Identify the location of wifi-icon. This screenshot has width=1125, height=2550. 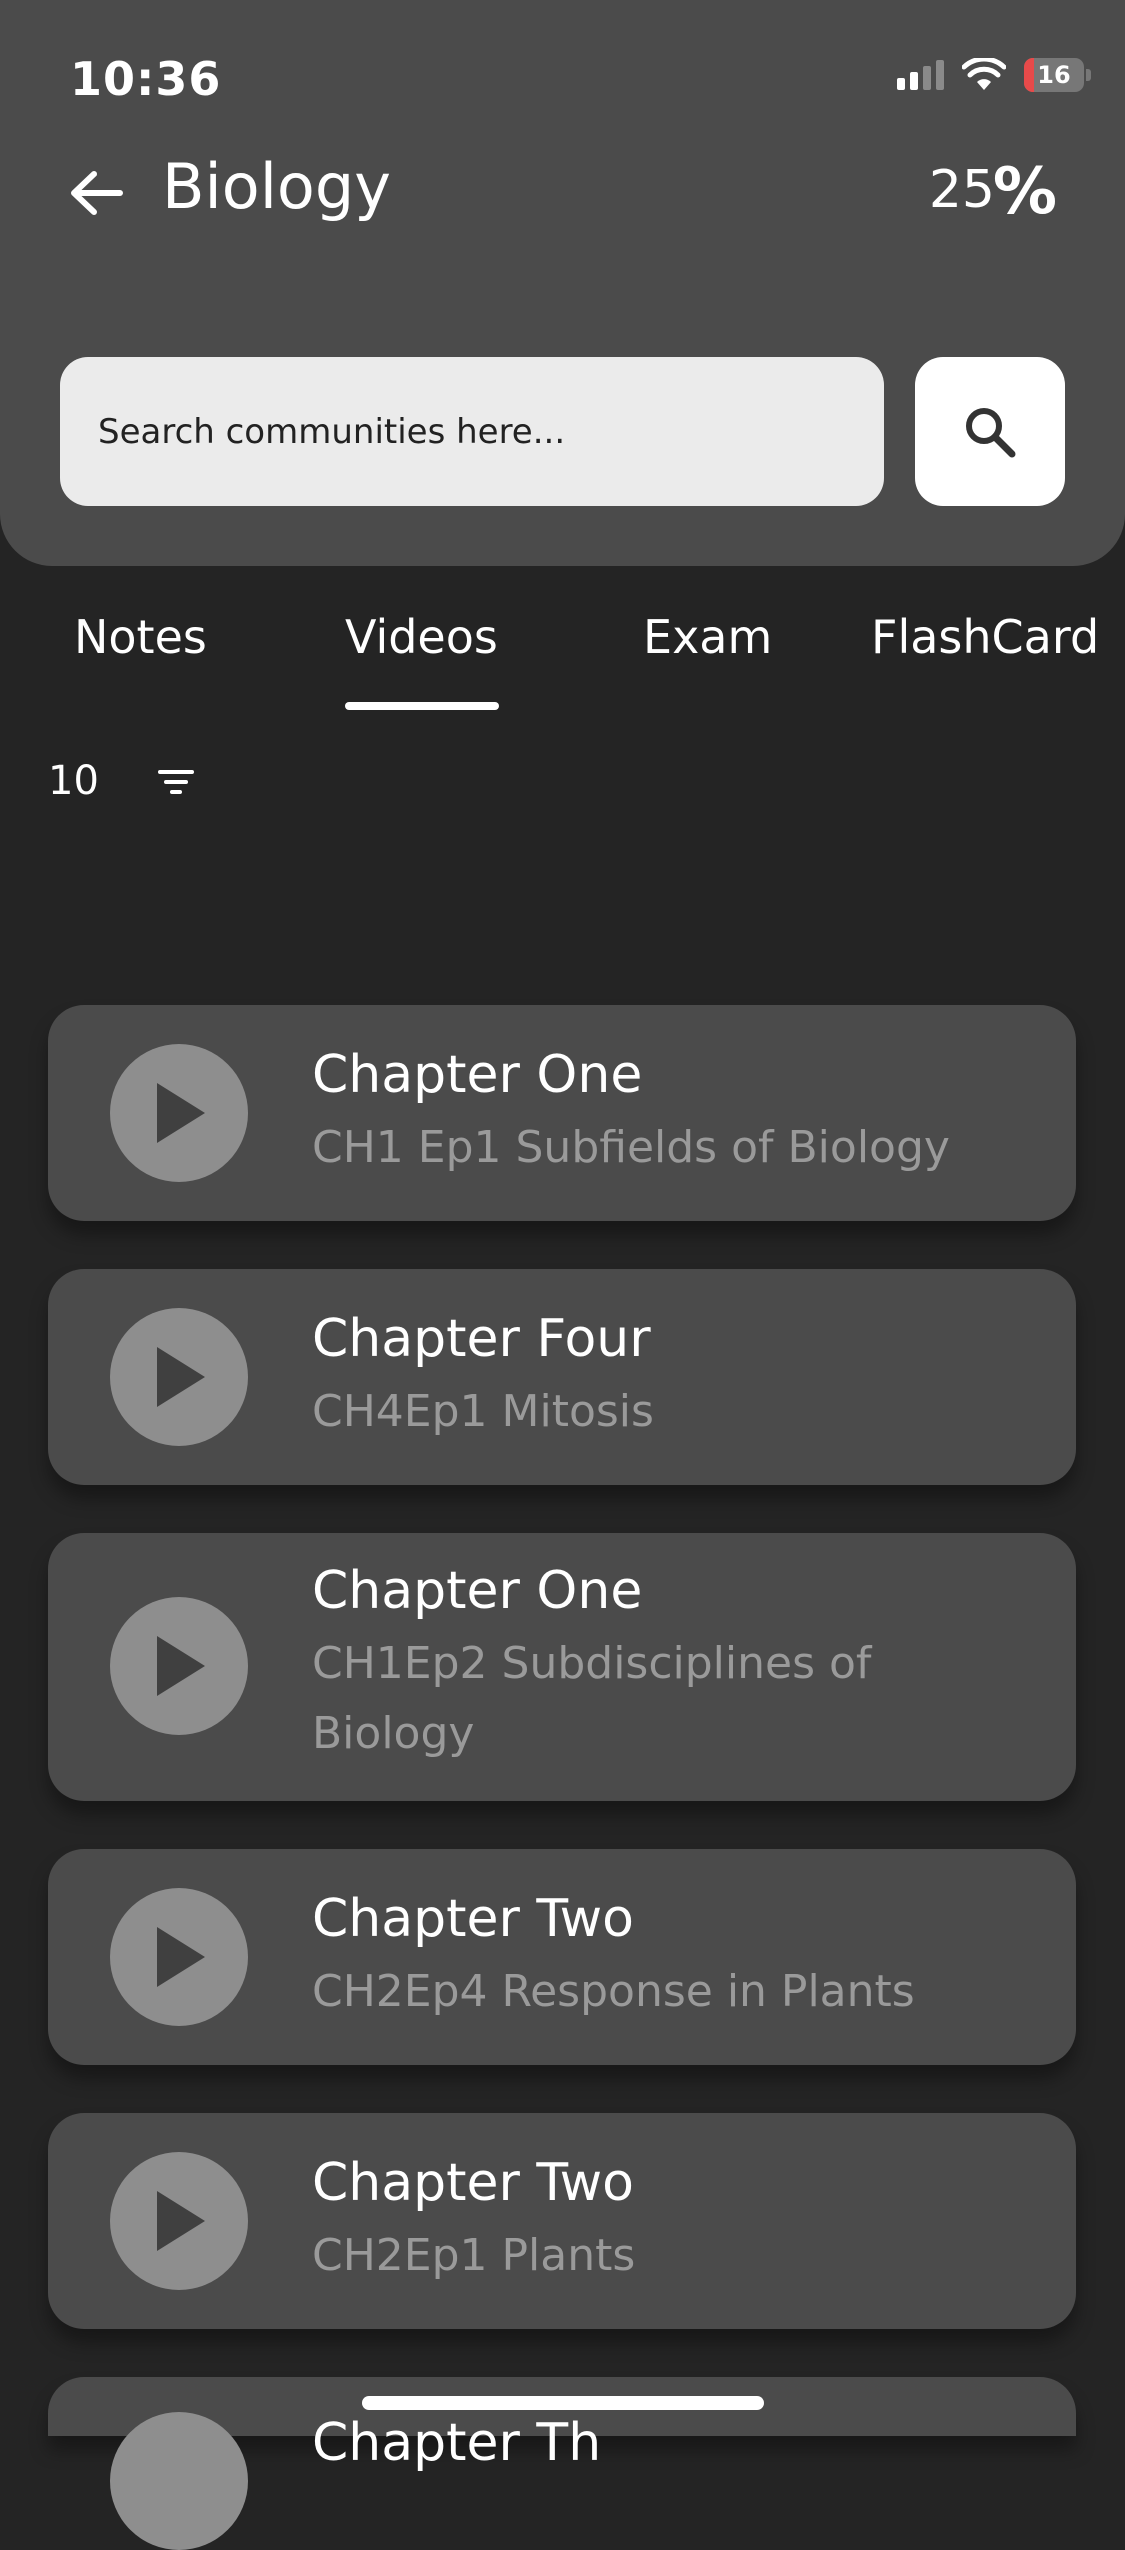
(984, 74).